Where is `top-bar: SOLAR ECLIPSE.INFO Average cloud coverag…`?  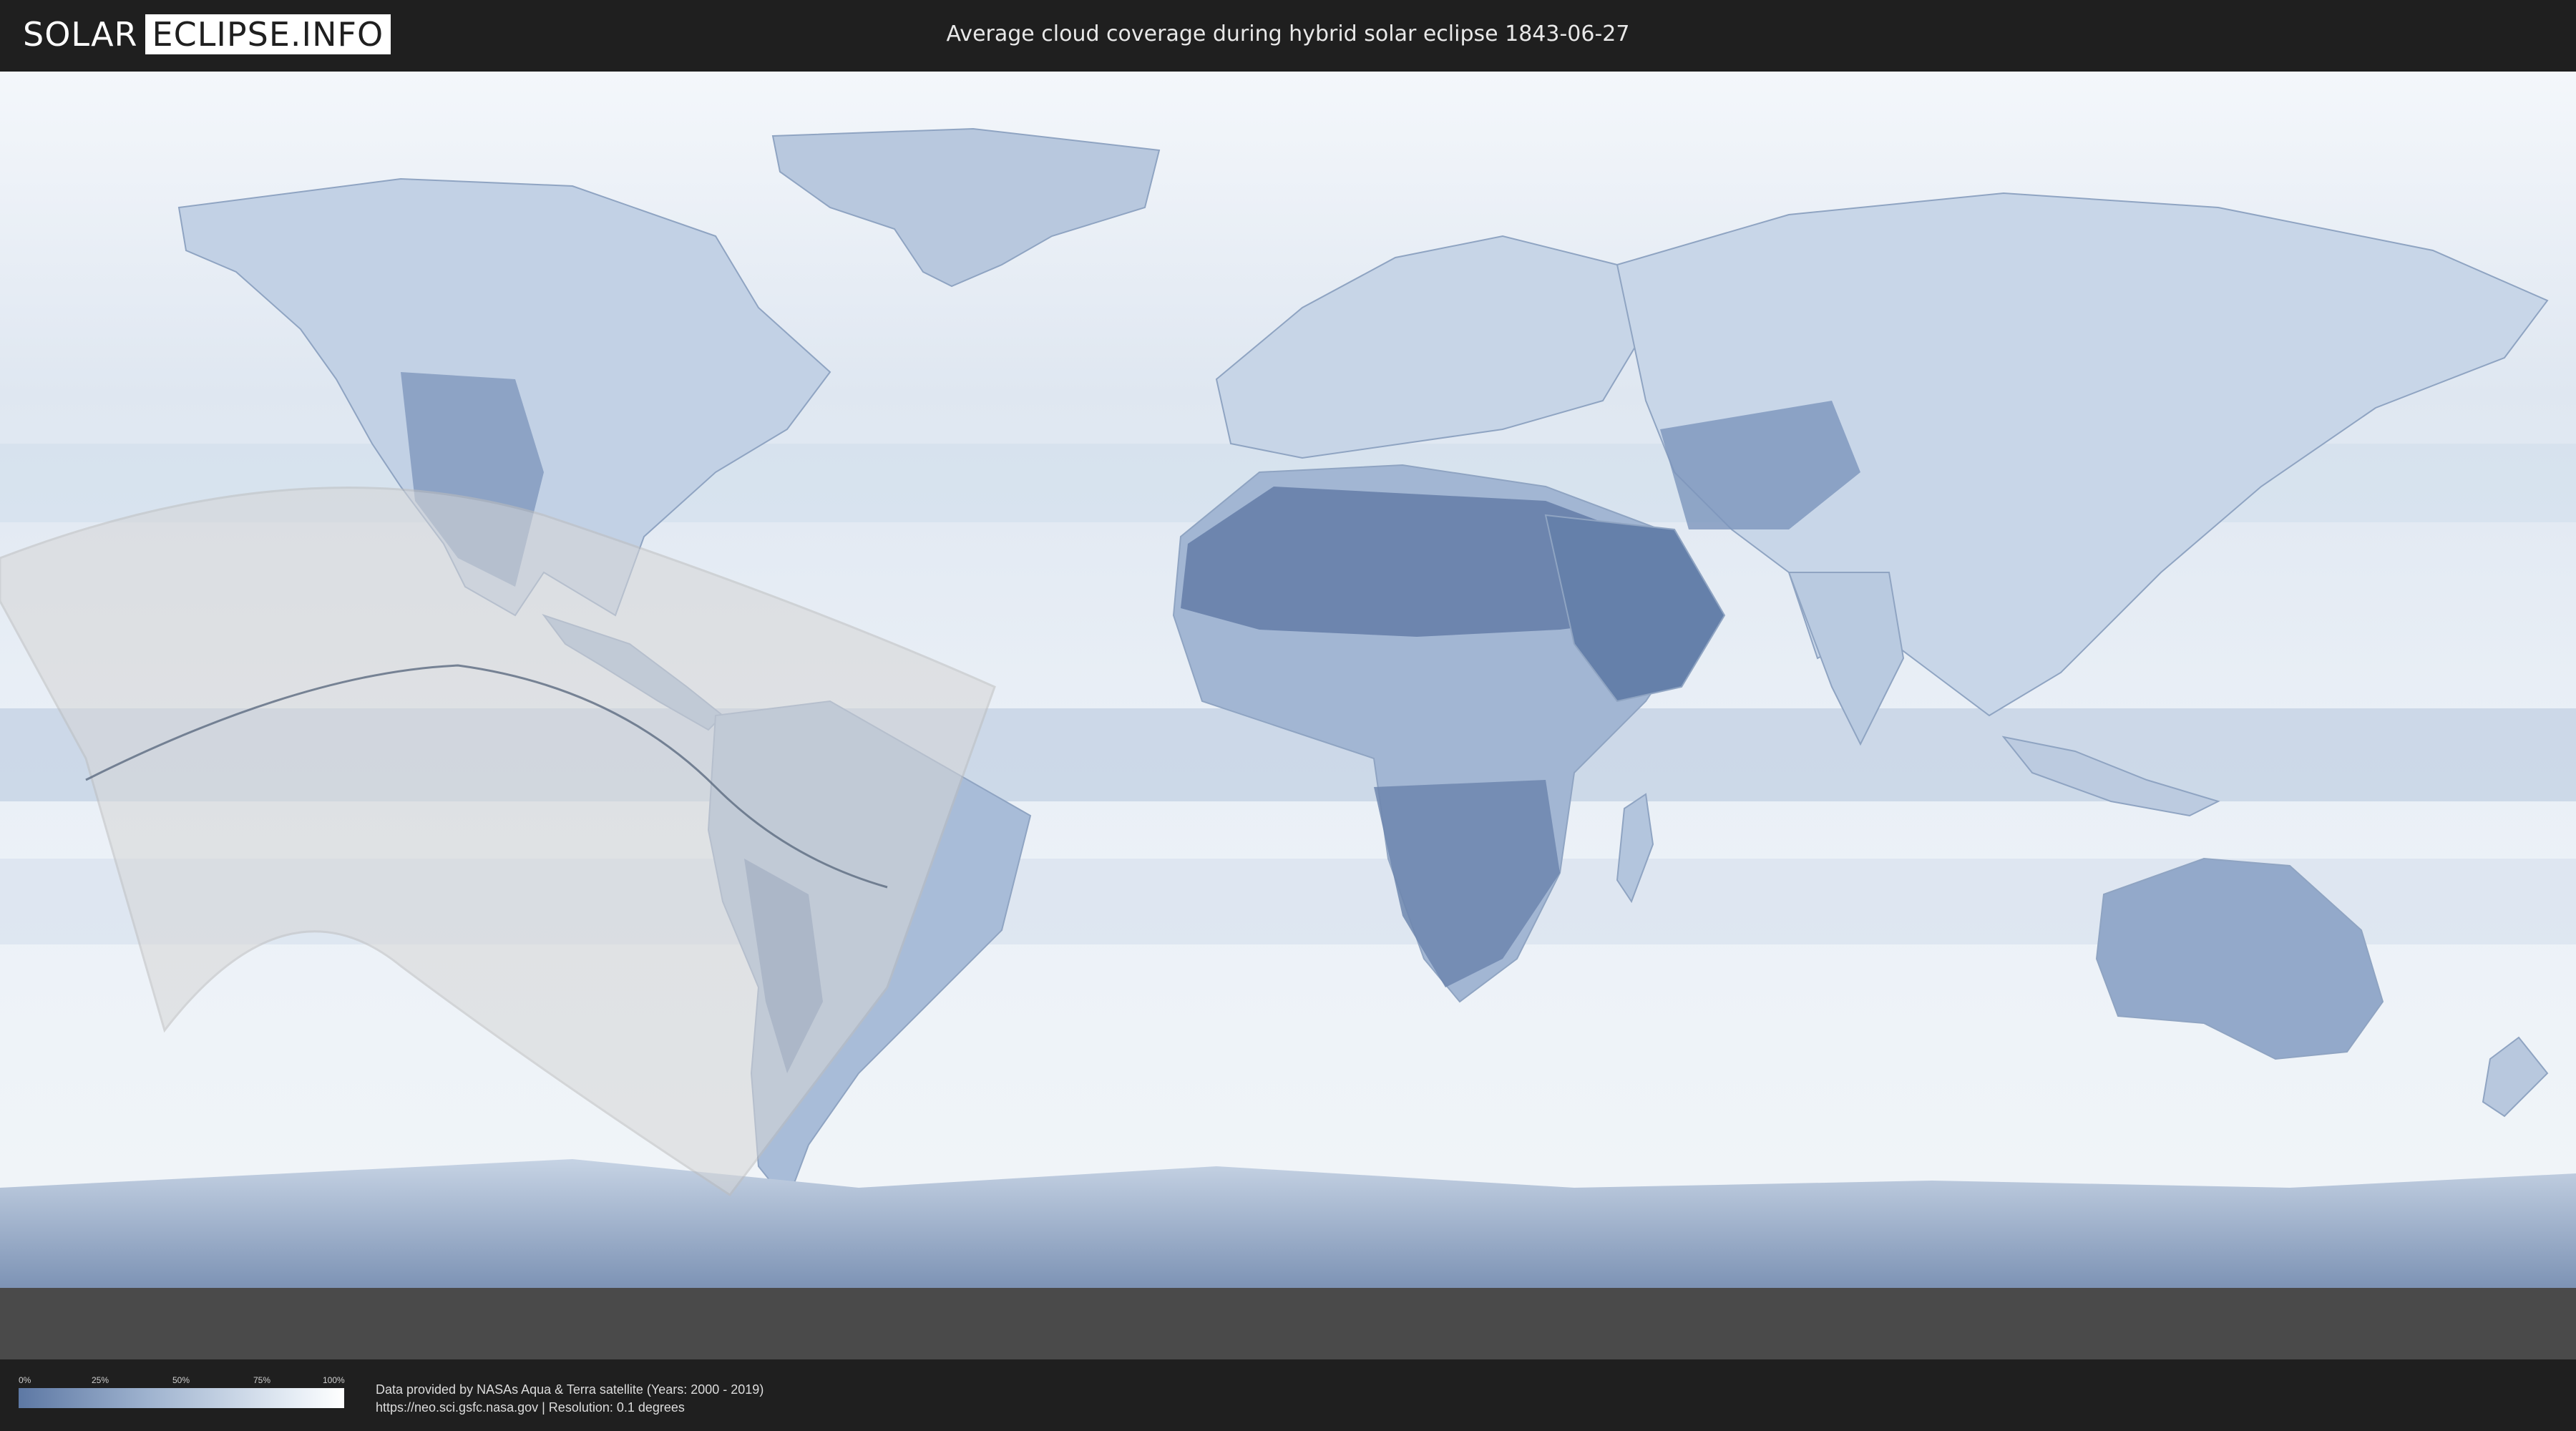 top-bar: SOLAR ECLIPSE.INFO Average cloud coverag… is located at coordinates (1288, 36).